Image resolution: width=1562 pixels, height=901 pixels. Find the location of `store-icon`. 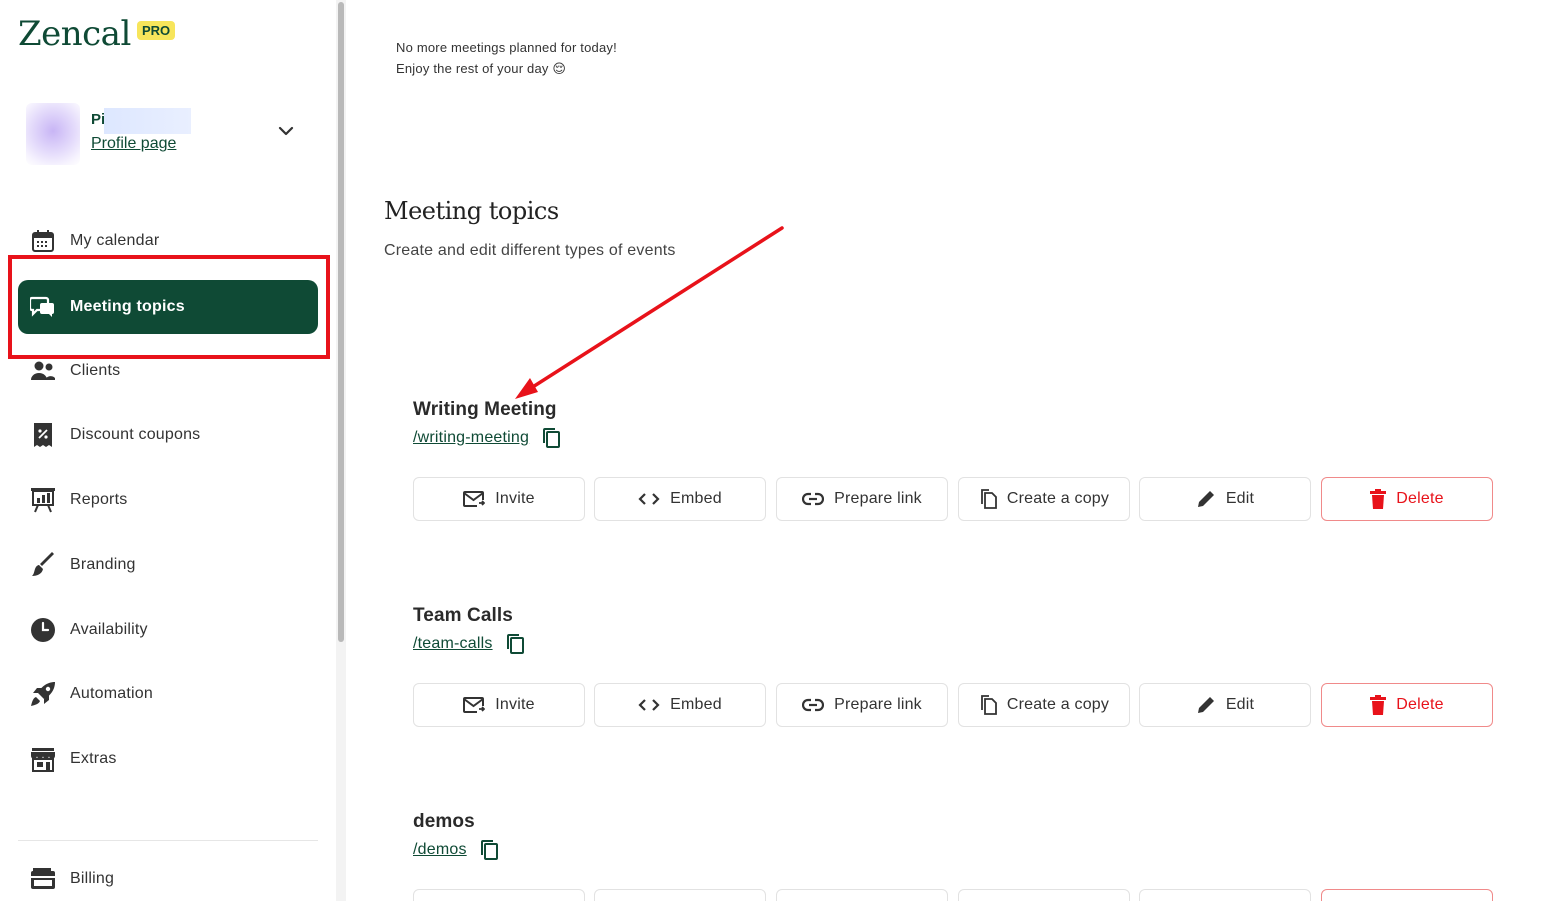

store-icon is located at coordinates (43, 759).